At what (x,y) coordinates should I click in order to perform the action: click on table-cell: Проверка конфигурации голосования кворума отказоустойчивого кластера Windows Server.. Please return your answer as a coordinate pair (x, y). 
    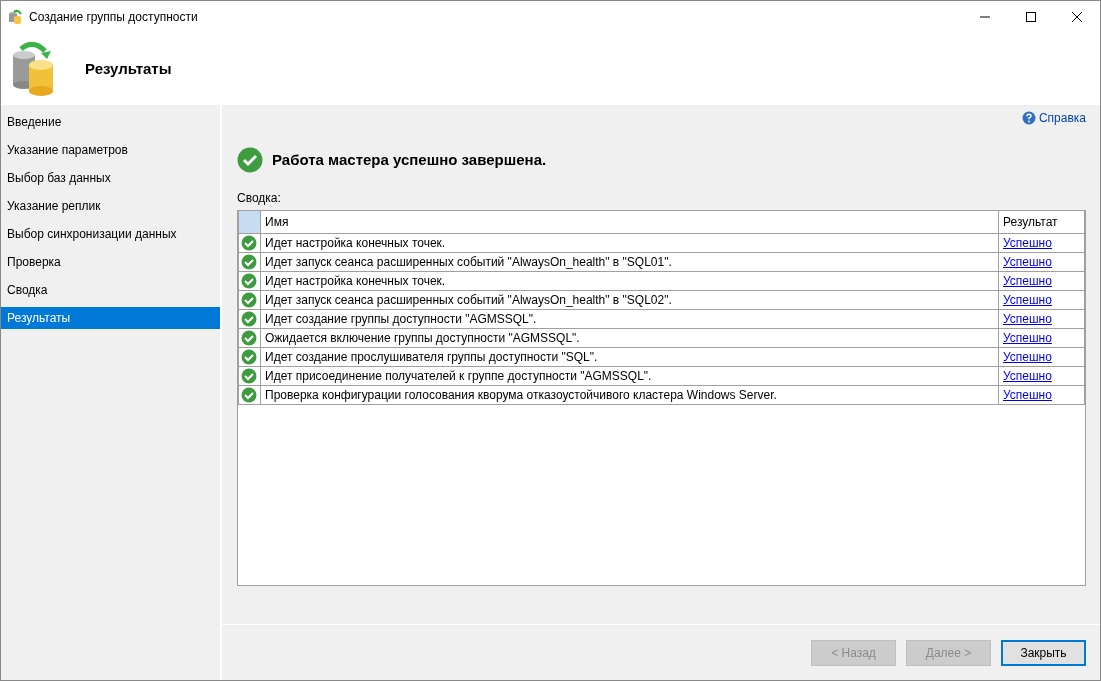
    Looking at the image, I should click on (629, 394).